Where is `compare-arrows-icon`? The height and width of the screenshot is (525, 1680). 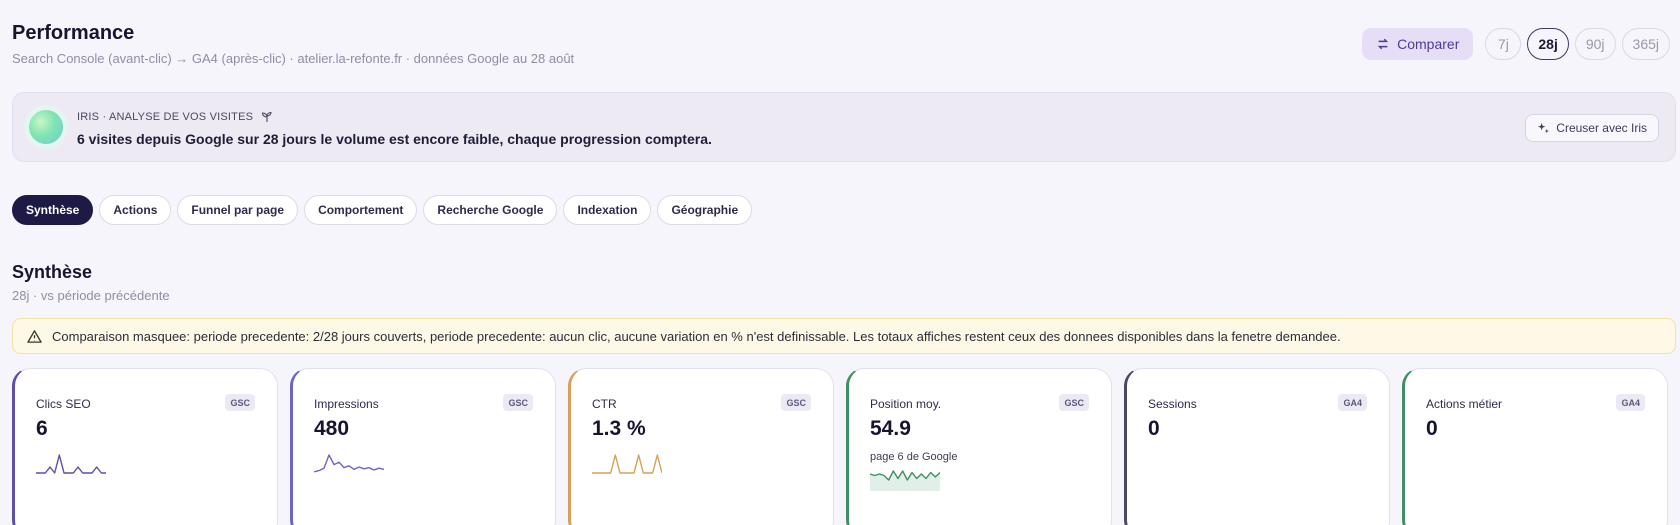
compare-arrows-icon is located at coordinates (1383, 44).